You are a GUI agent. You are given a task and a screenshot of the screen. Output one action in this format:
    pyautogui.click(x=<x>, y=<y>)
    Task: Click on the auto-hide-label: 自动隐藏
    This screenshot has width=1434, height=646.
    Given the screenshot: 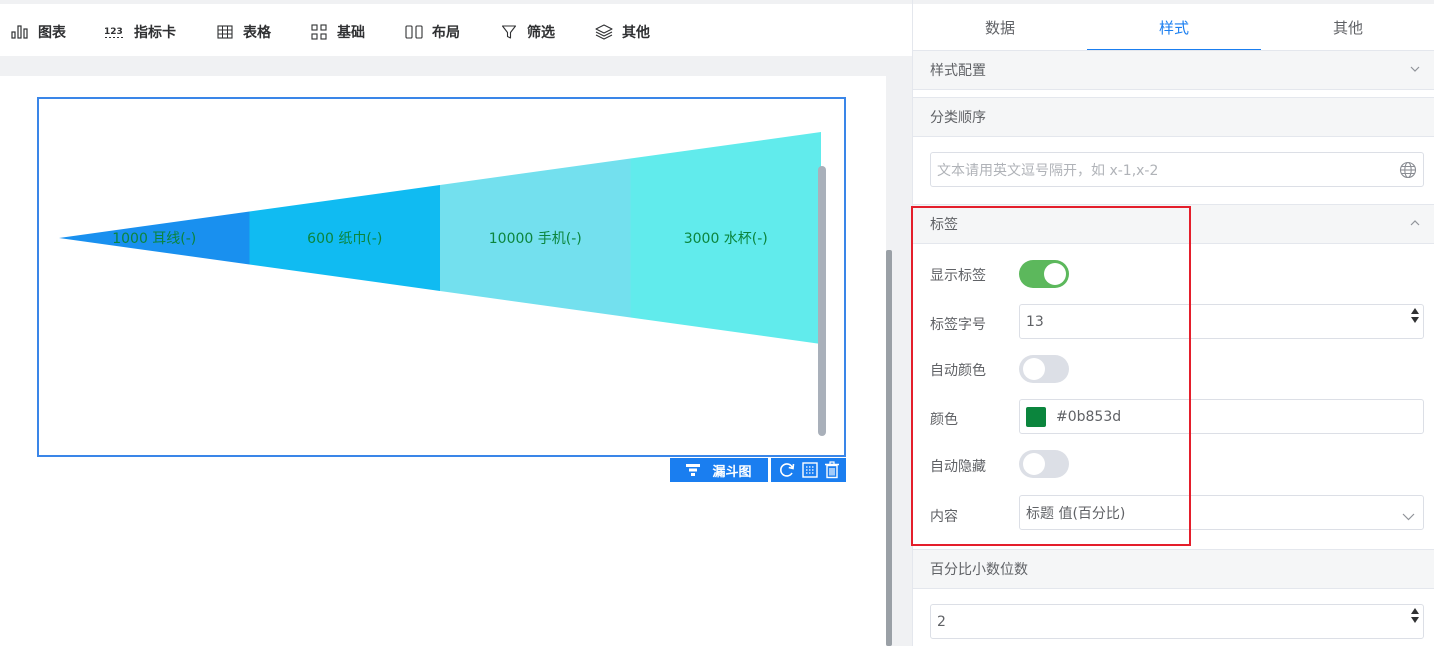 What is the action you would take?
    pyautogui.click(x=958, y=467)
    